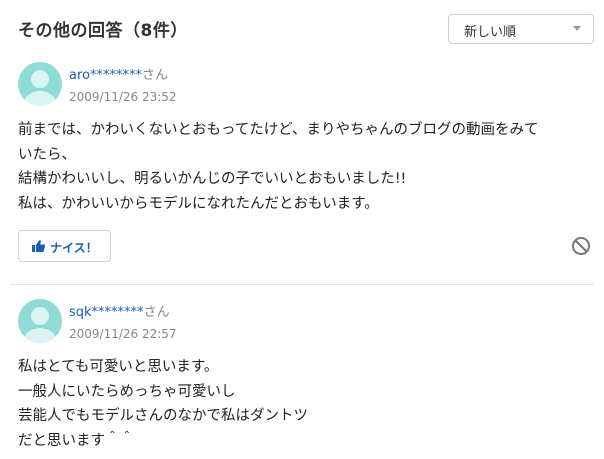 The image size is (604, 459). I want to click on answer-line: 結構かわいいし、明るいかんじの子でいいとおもいました!!, so click(212, 179).